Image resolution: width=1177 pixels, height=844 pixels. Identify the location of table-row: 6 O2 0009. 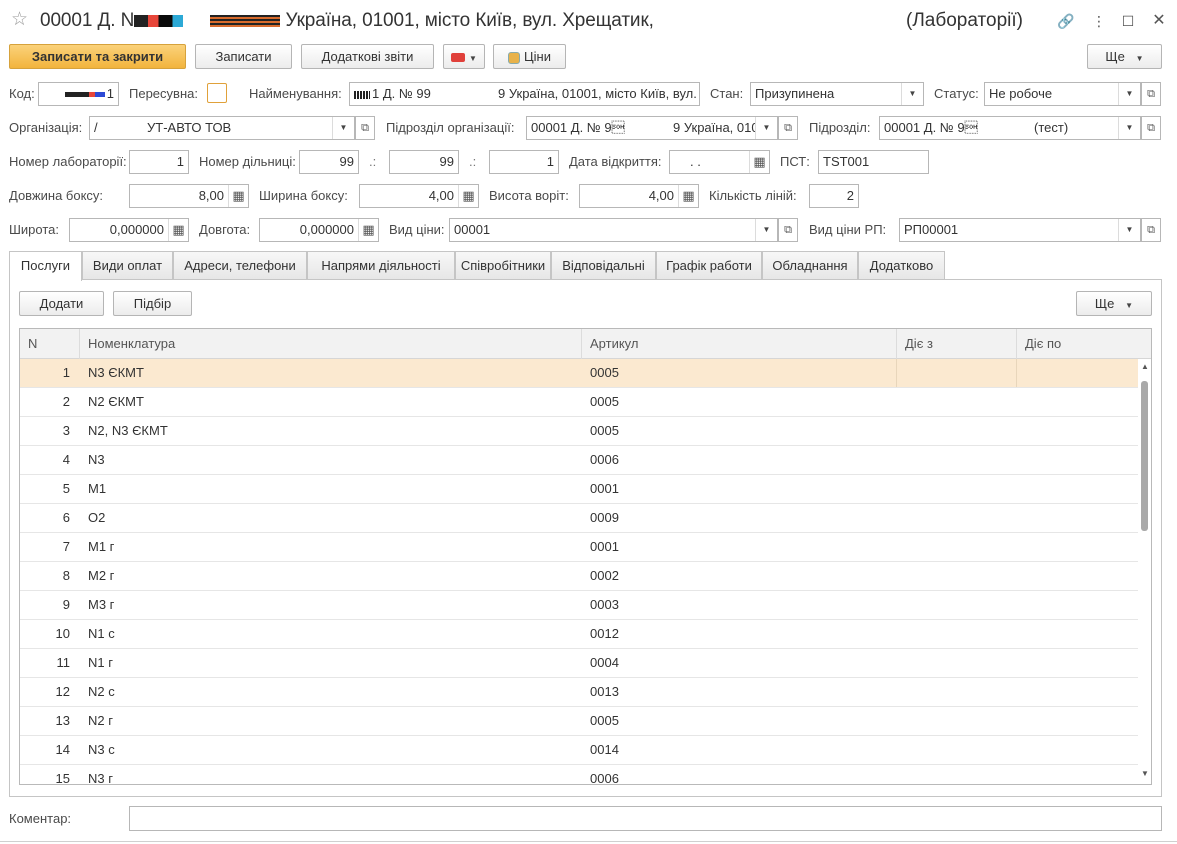
(579, 518).